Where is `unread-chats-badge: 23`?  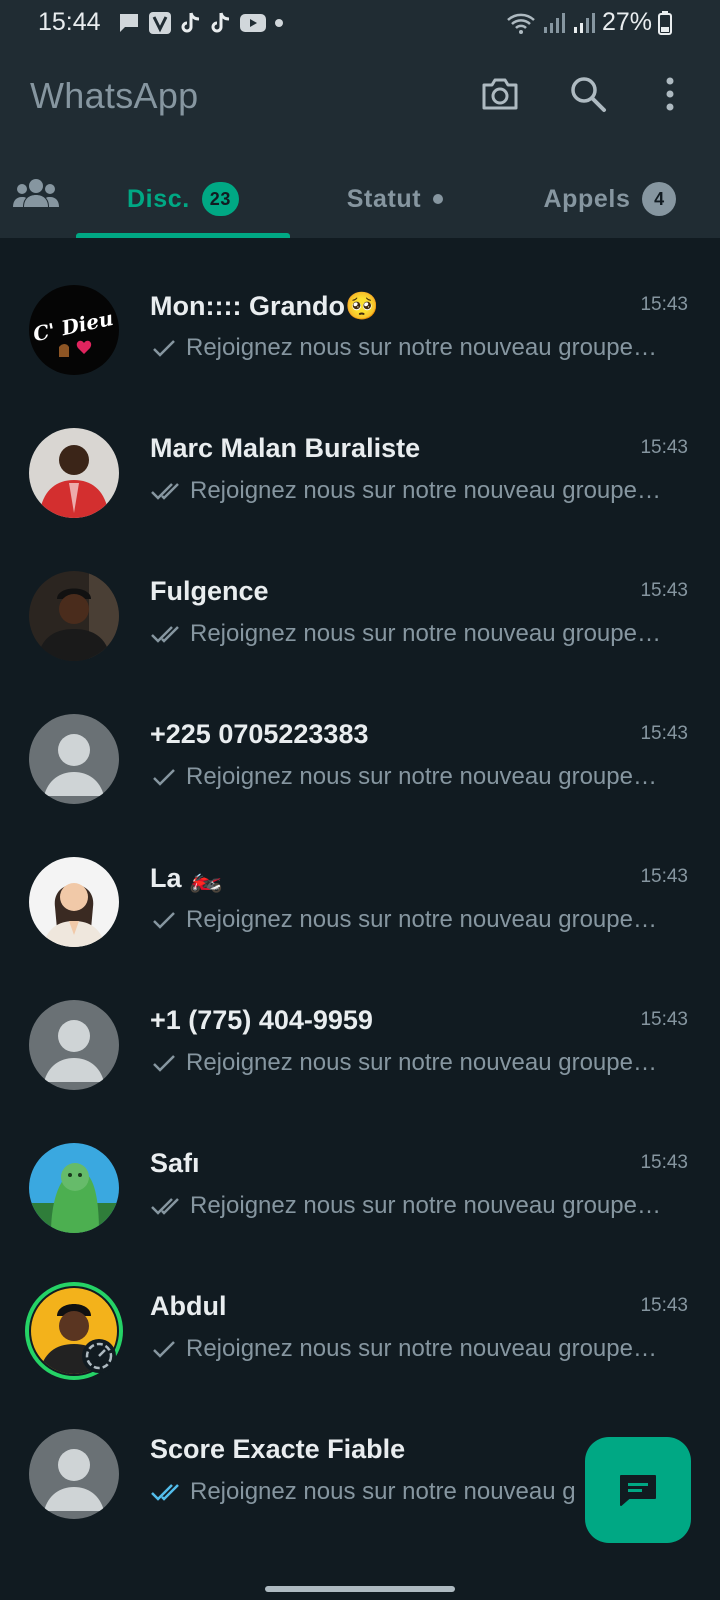
unread-chats-badge: 23 is located at coordinates (220, 199).